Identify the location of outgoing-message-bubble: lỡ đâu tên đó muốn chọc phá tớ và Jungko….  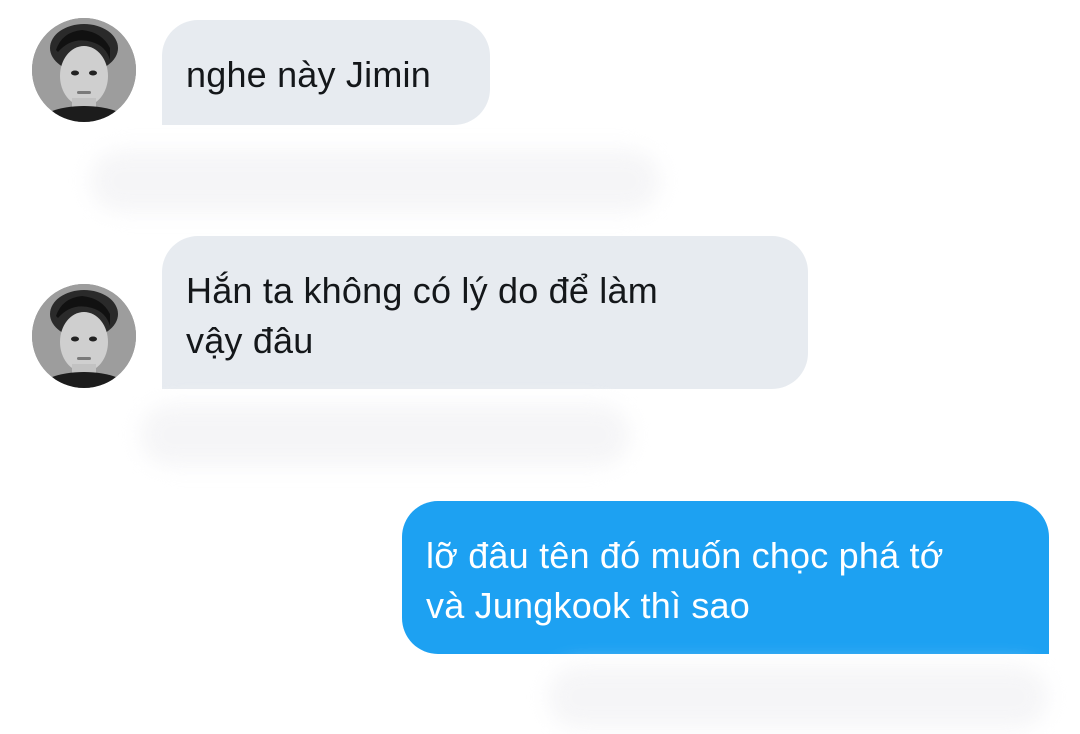
(725, 577).